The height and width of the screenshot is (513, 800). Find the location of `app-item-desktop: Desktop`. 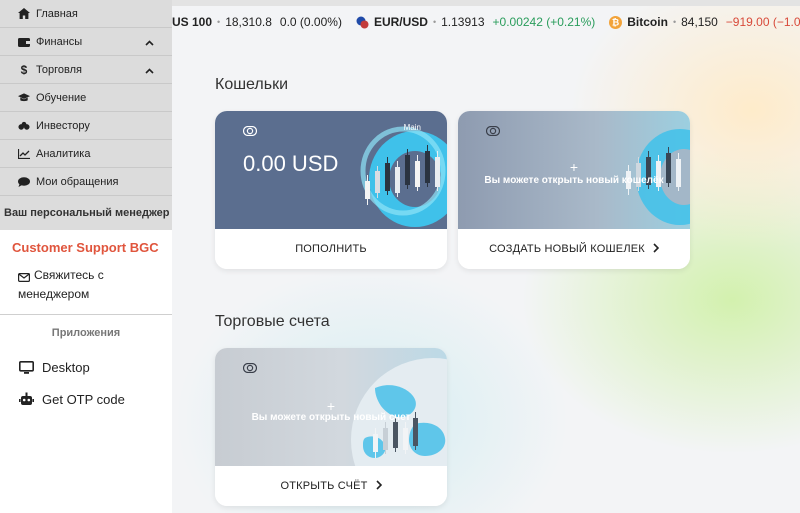

app-item-desktop: Desktop is located at coordinates (86, 367).